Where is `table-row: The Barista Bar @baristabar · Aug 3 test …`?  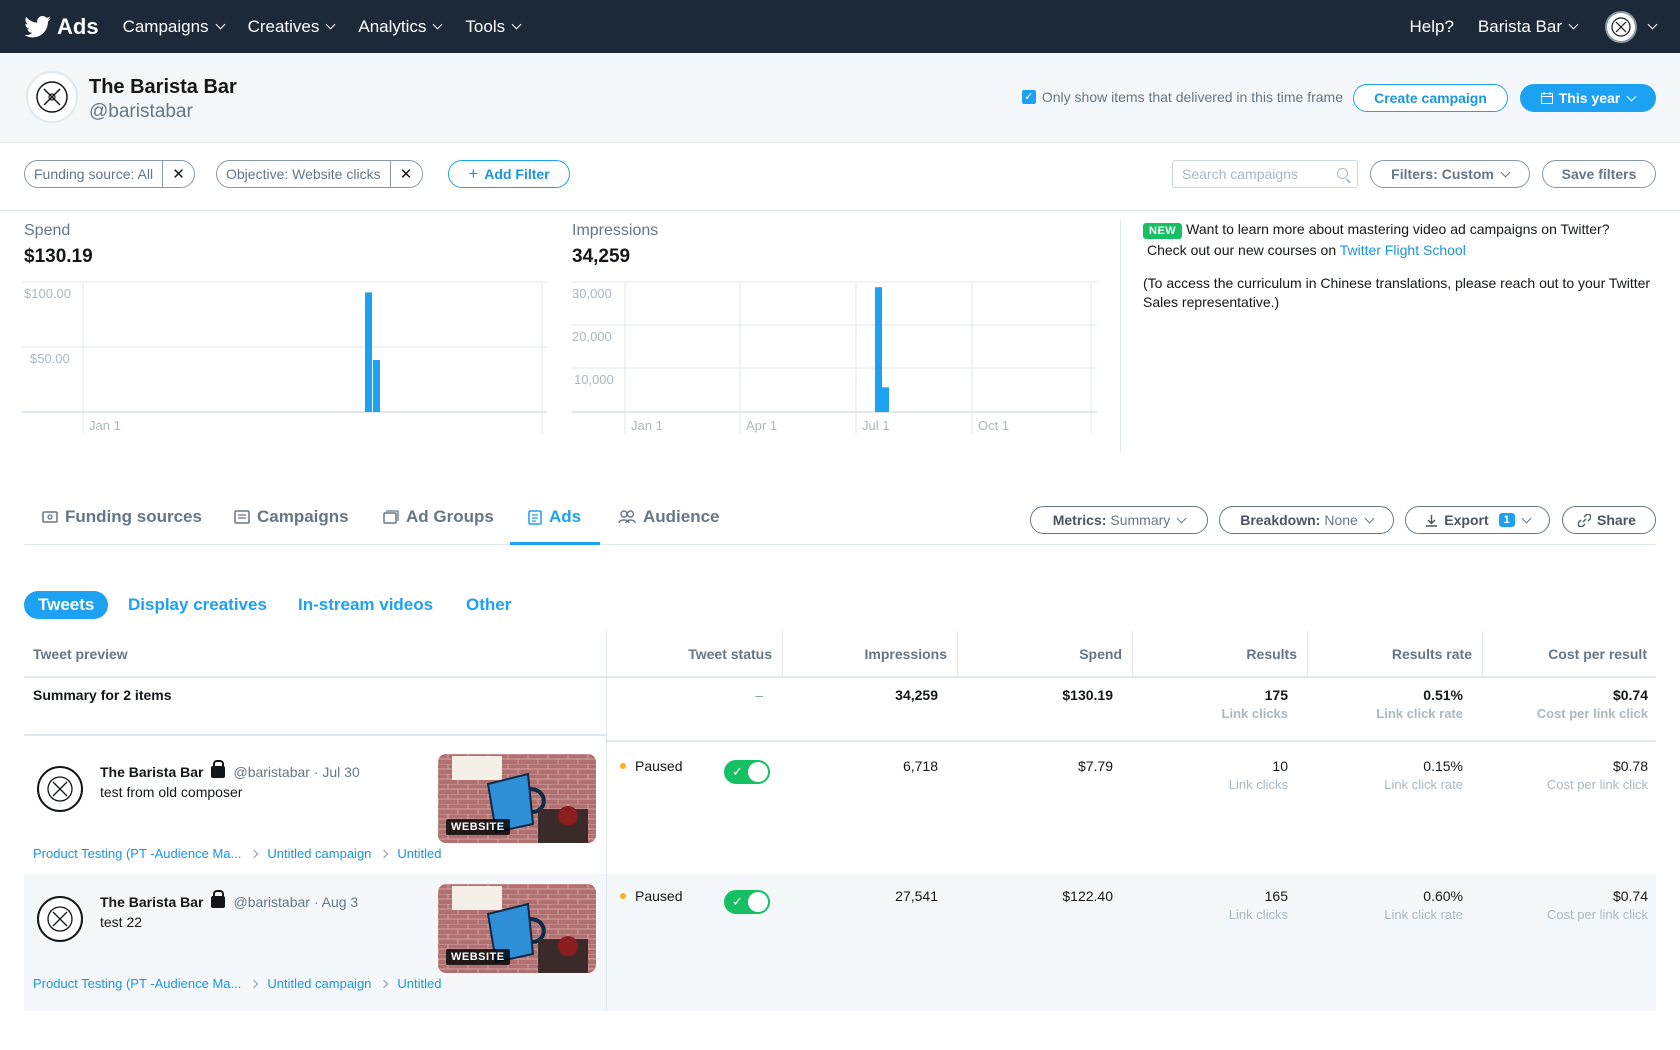 table-row: The Barista Bar @baristabar · Aug 3 test … is located at coordinates (840, 942).